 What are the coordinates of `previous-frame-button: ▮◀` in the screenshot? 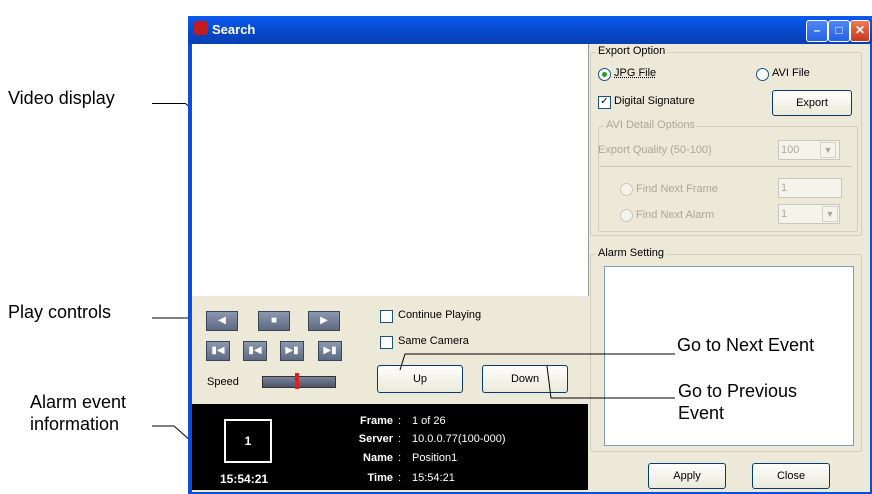 It's located at (255, 351).